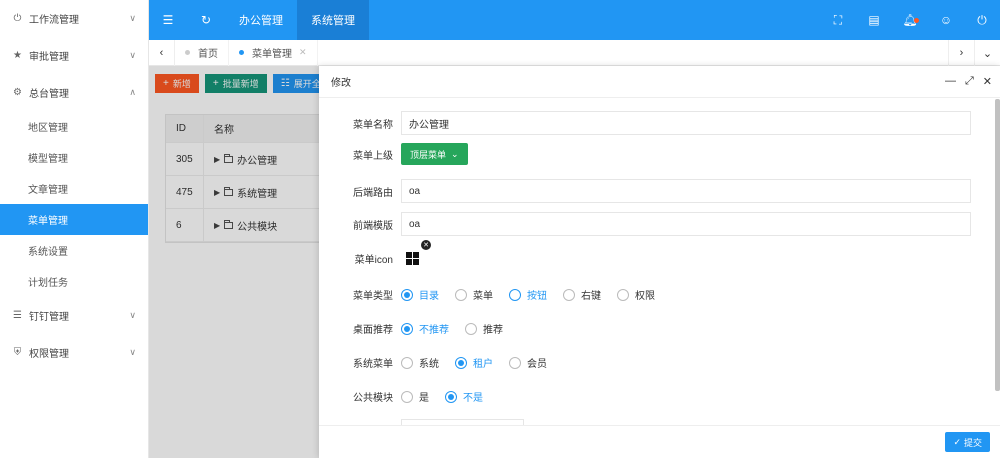 This screenshot has width=1000, height=458. I want to click on user-icon: ☺, so click(946, 20).